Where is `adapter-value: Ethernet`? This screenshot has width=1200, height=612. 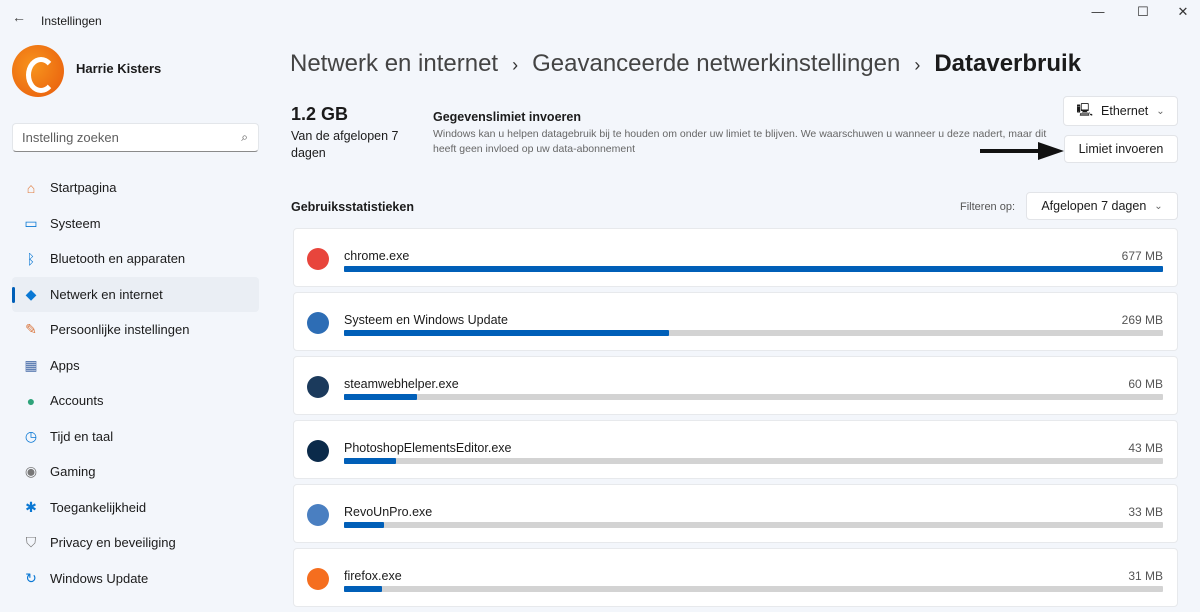
adapter-value: Ethernet is located at coordinates (1125, 111).